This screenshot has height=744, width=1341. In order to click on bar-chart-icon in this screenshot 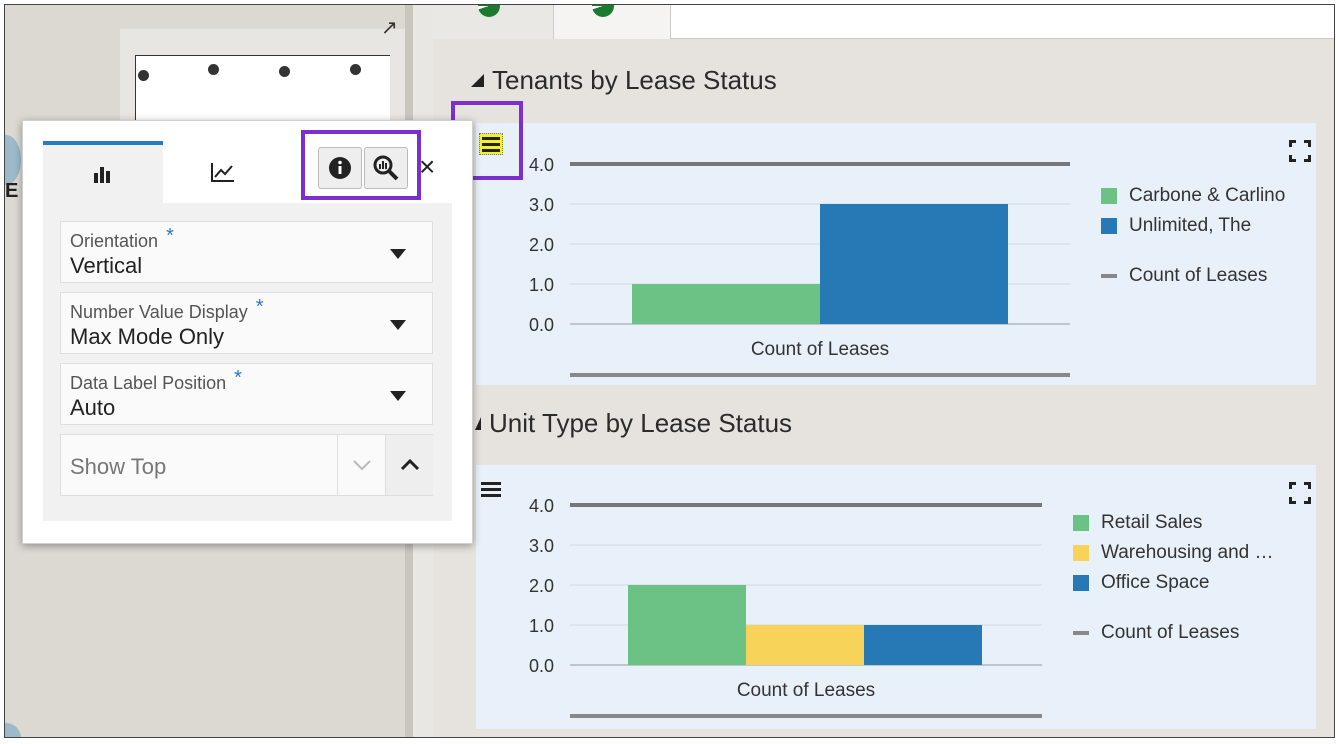, I will do `click(102, 175)`.